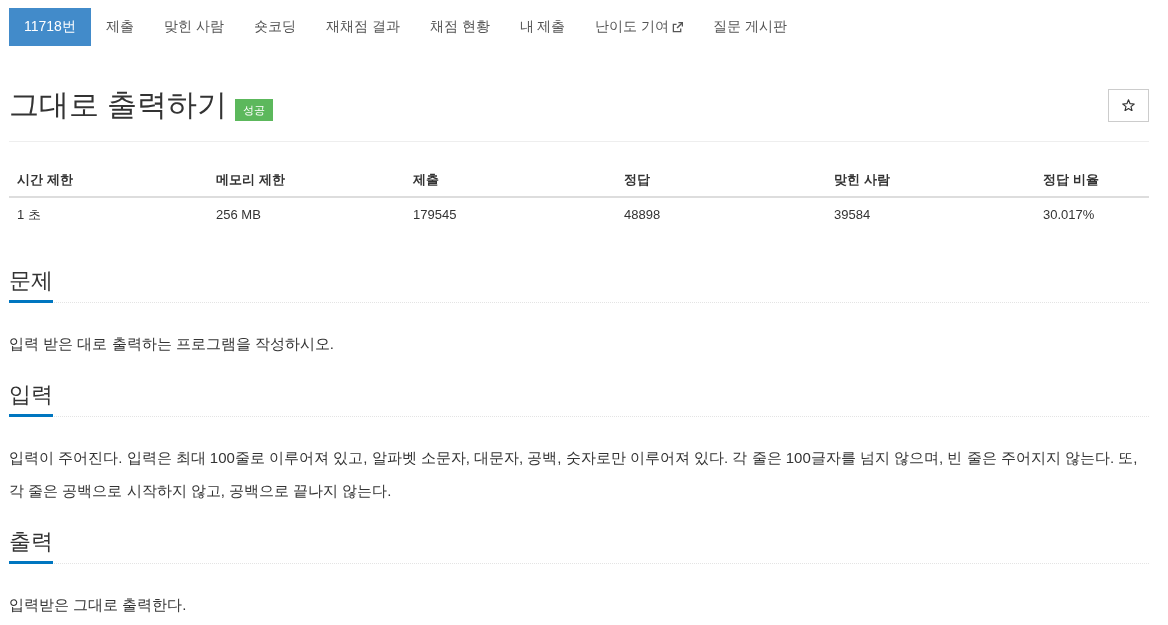 The width and height of the screenshot is (1168, 625). Describe the element at coordinates (306, 180) in the screenshot. I see `column-header: 메모리 제한` at that location.